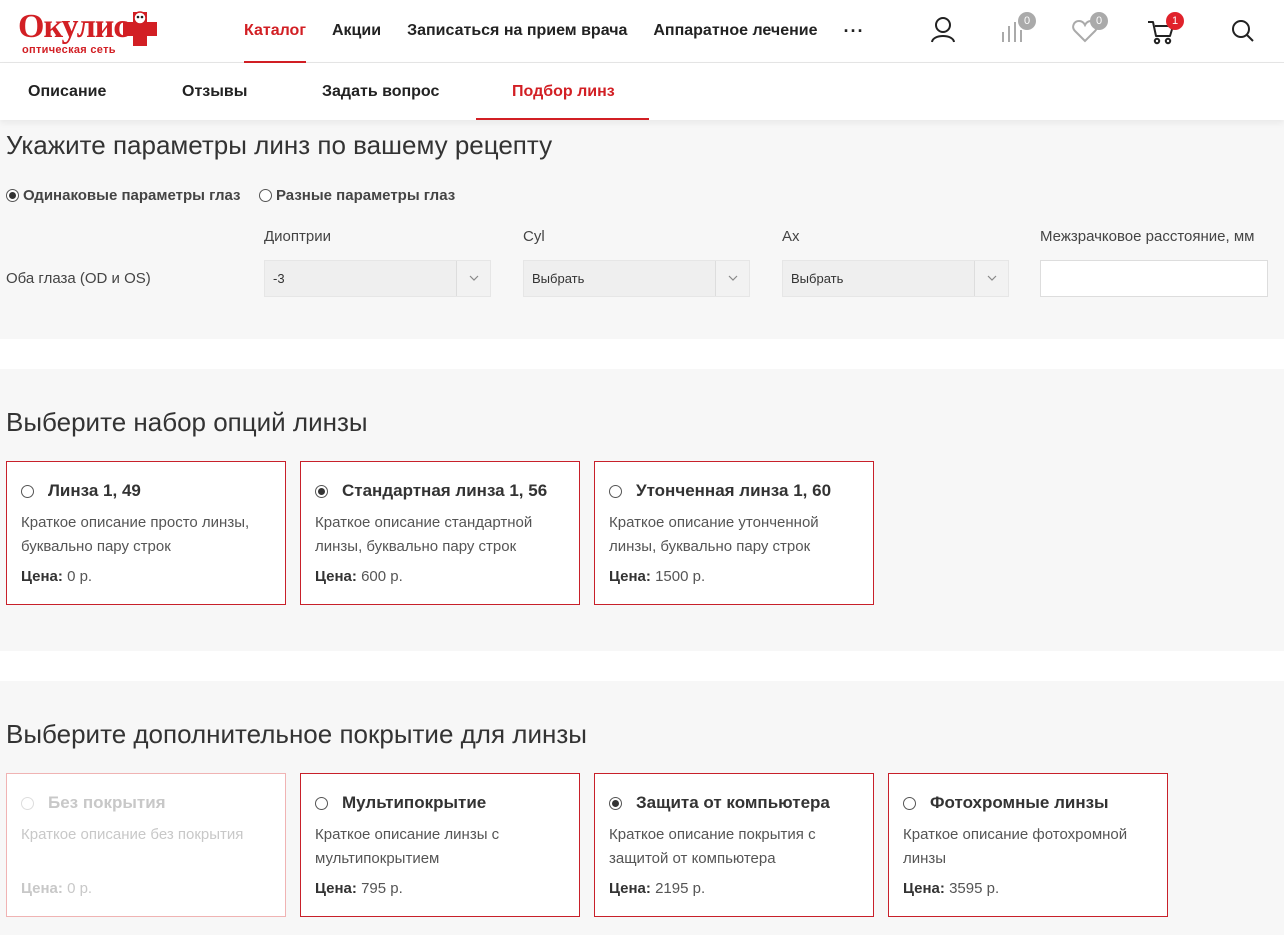 This screenshot has height=935, width=1284. Describe the element at coordinates (359, 576) in the screenshot. I see `lens-option-price: Цена: 600 р.` at that location.